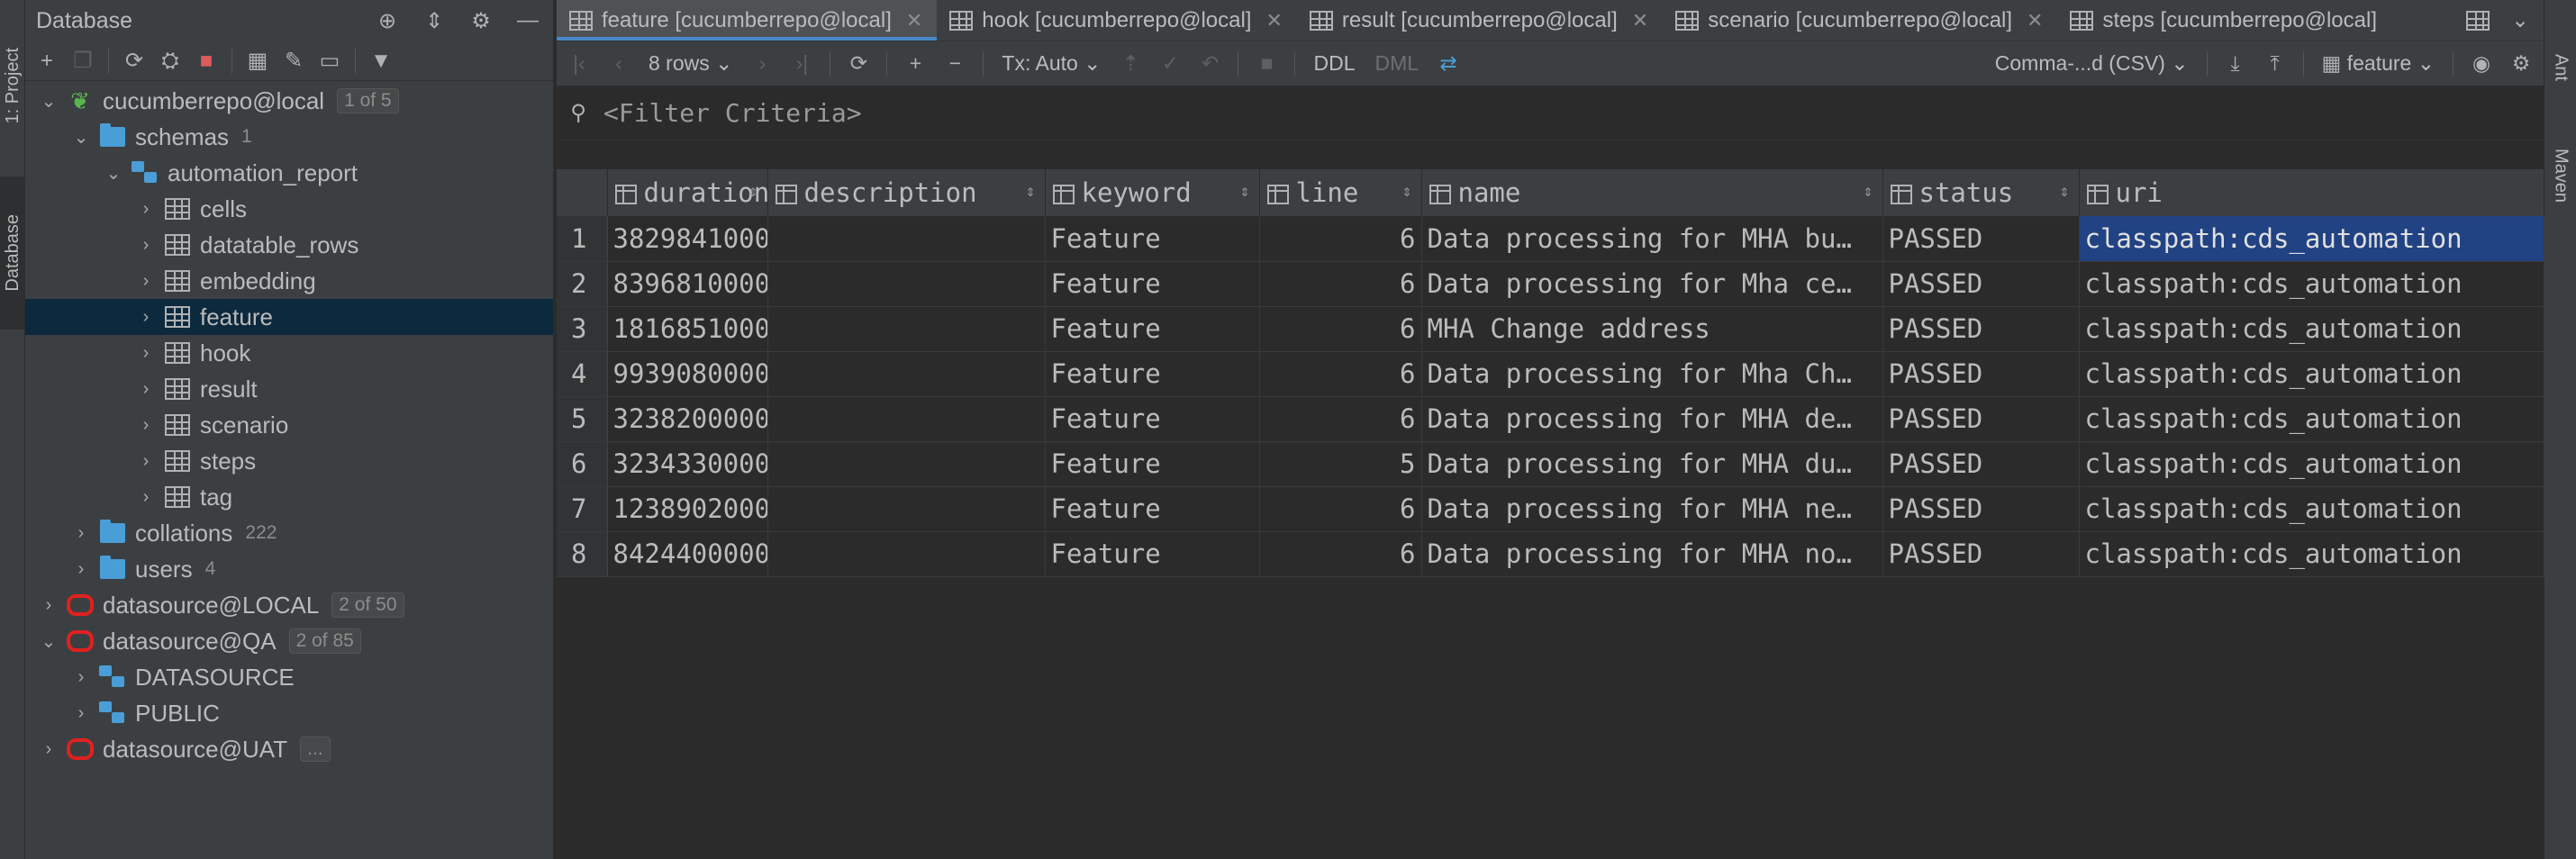  Describe the element at coordinates (289, 605) in the screenshot. I see `tree-node-datasource-local: › datasource@LOCAL 2 of 50` at that location.